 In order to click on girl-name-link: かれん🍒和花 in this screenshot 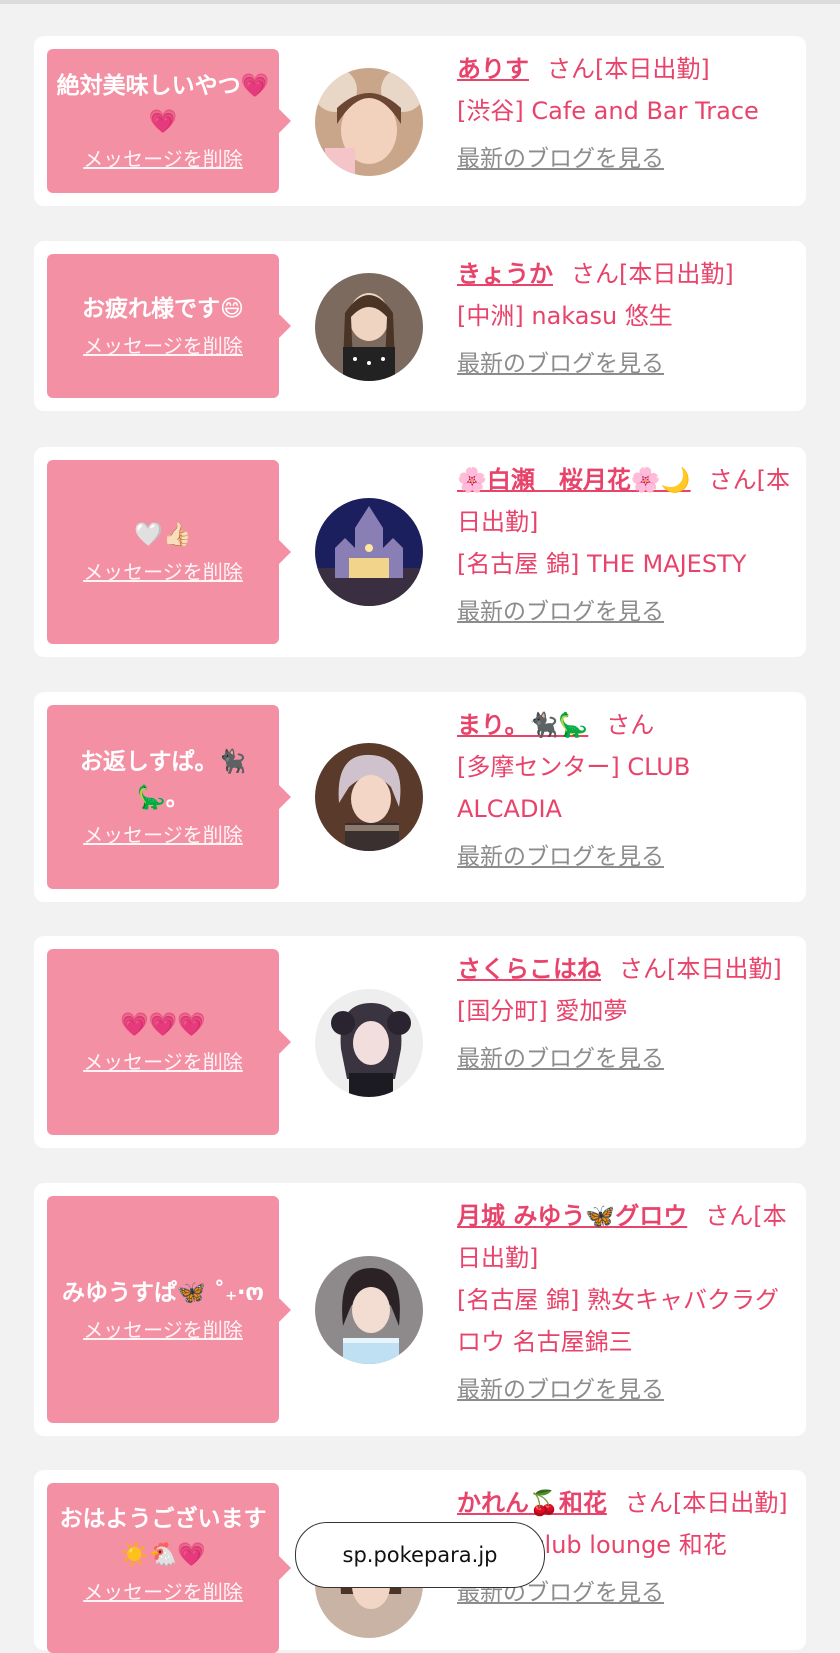, I will do `click(532, 1503)`.